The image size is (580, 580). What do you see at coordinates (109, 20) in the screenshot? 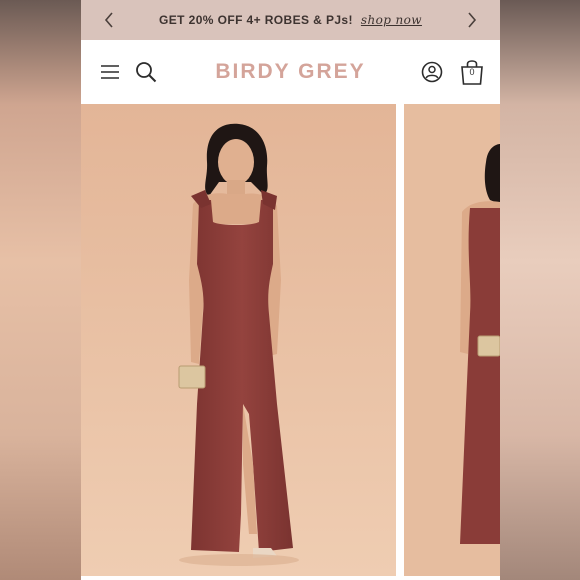
I see `chevron-left-icon` at bounding box center [109, 20].